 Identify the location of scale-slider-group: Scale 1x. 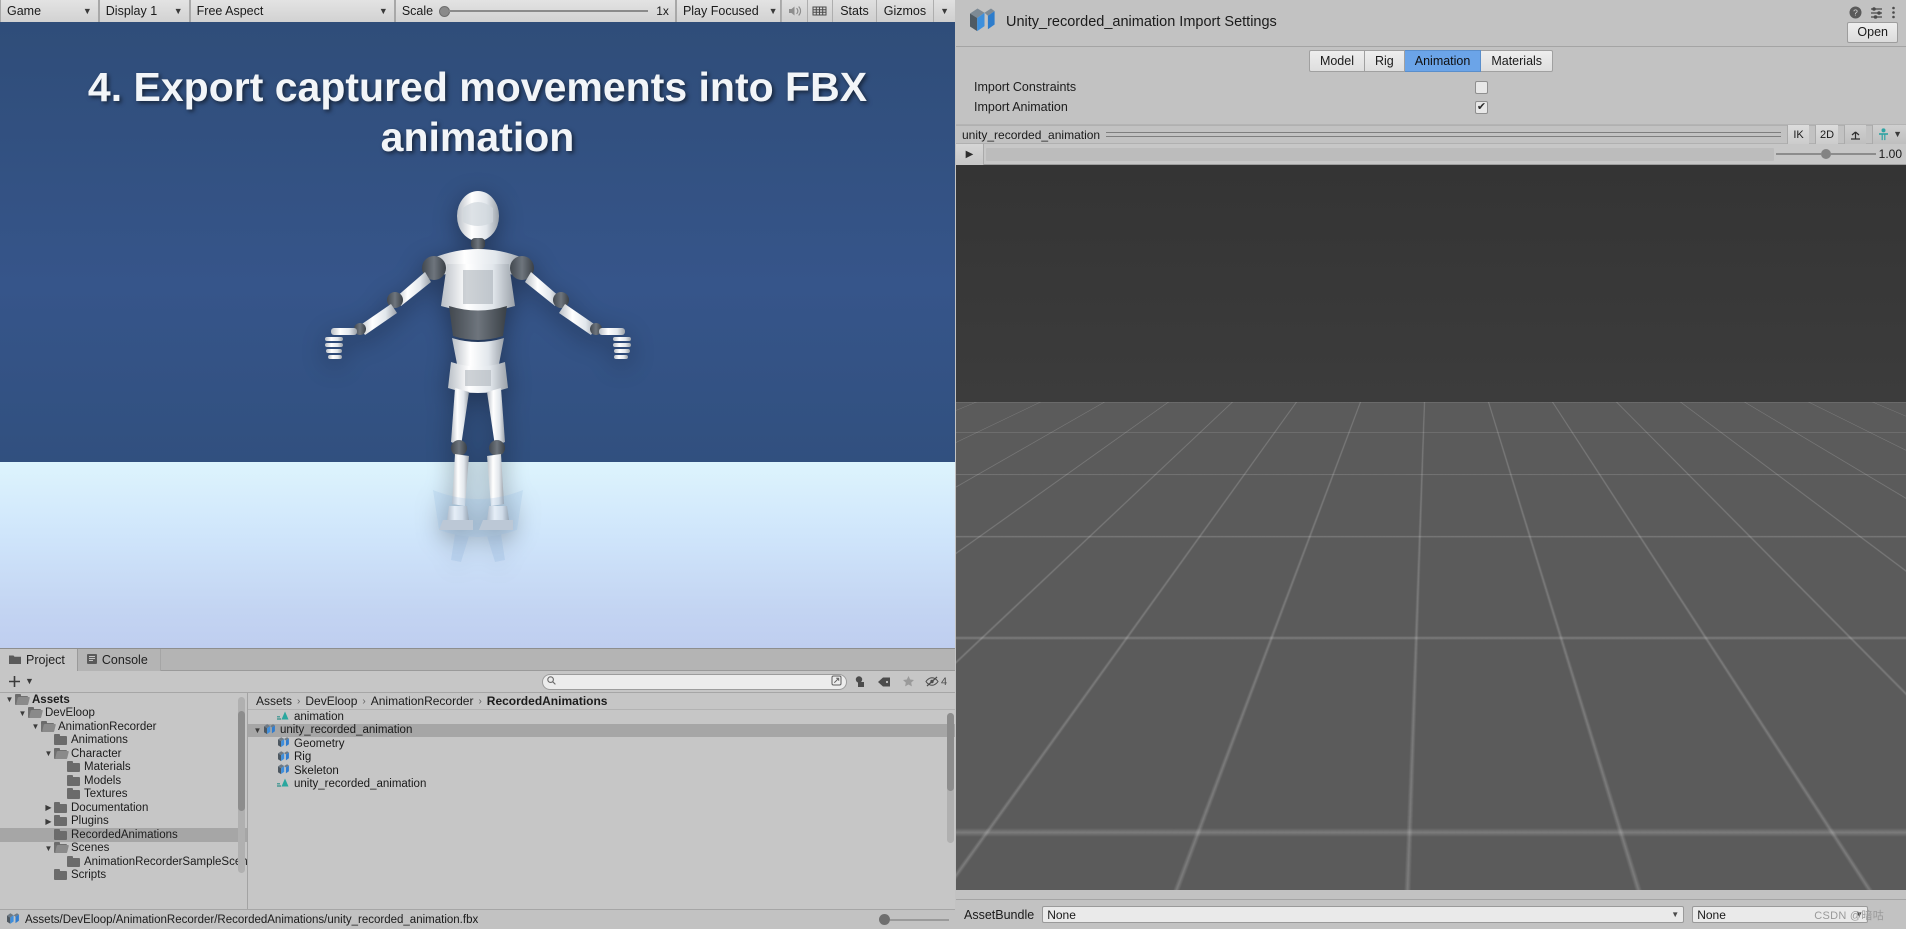
(535, 11).